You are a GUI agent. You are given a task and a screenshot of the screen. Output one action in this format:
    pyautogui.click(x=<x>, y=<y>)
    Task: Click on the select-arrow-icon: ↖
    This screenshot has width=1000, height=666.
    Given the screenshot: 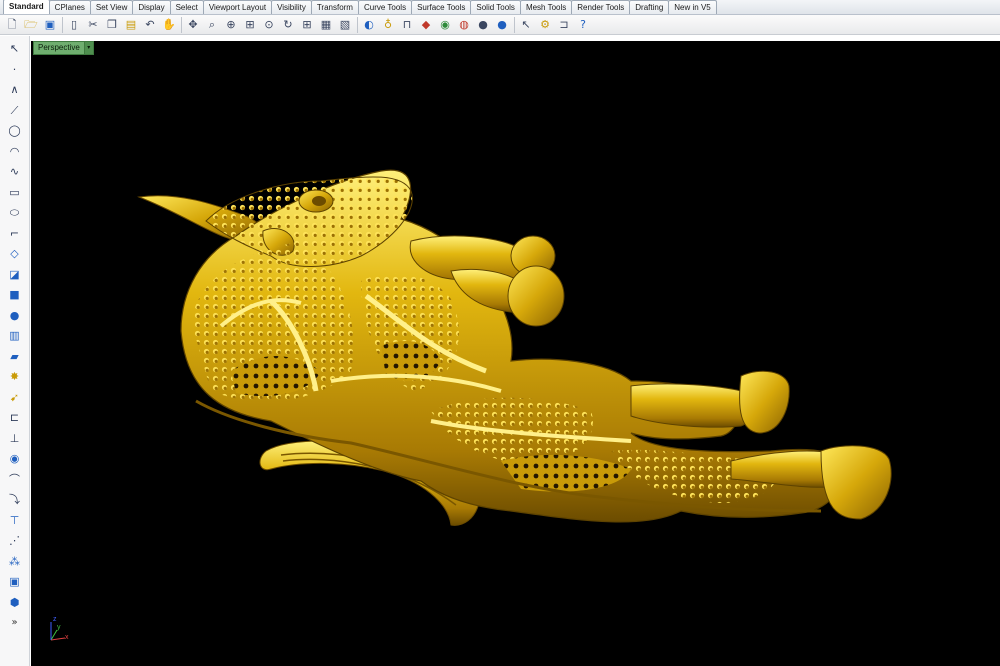 What is the action you would take?
    pyautogui.click(x=15, y=49)
    